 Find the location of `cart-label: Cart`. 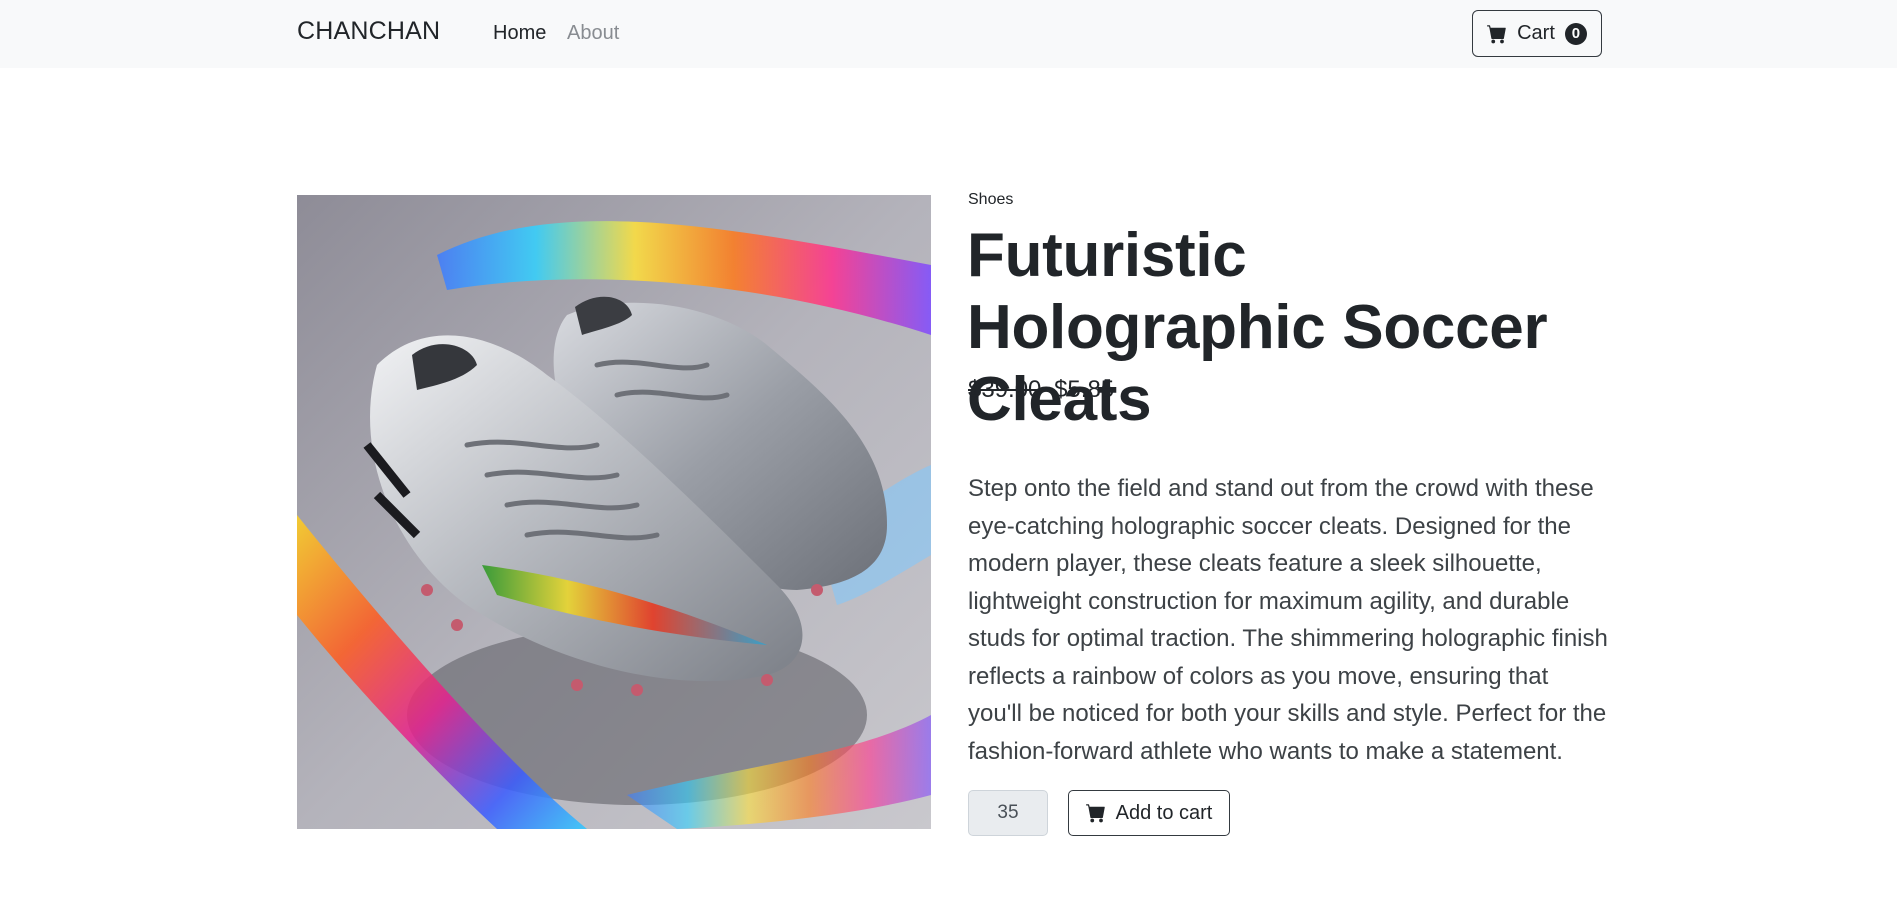

cart-label: Cart is located at coordinates (1536, 33).